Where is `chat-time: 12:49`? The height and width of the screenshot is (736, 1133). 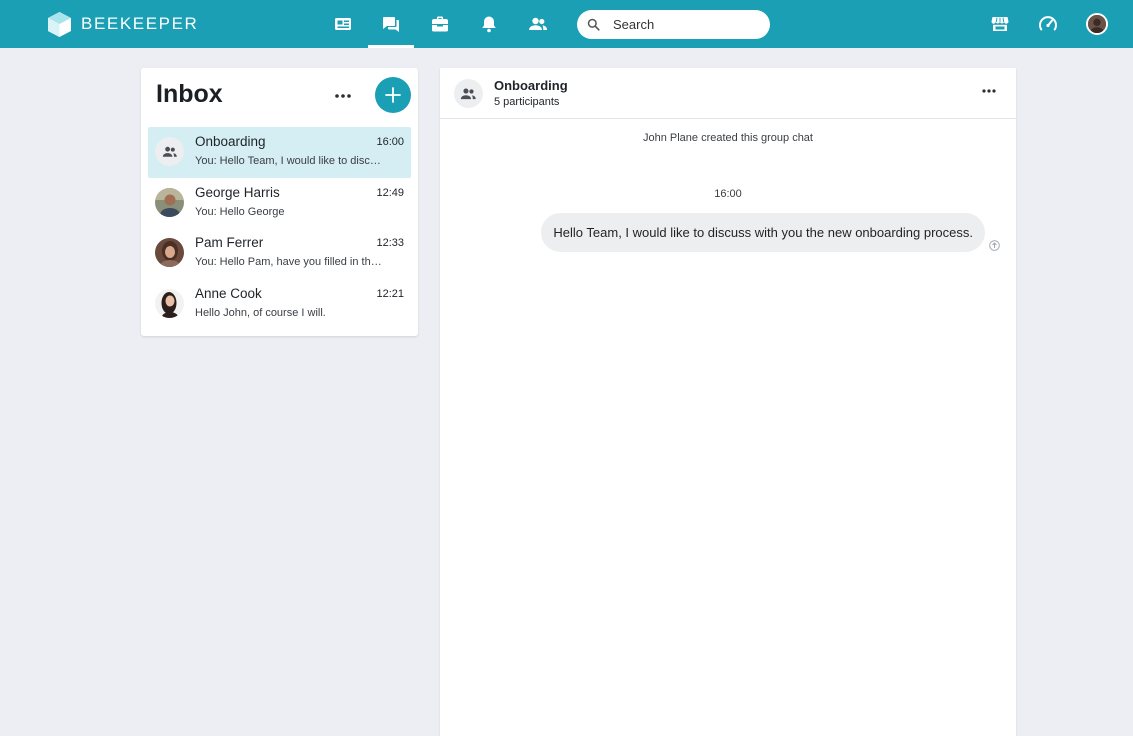 chat-time: 12:49 is located at coordinates (390, 192).